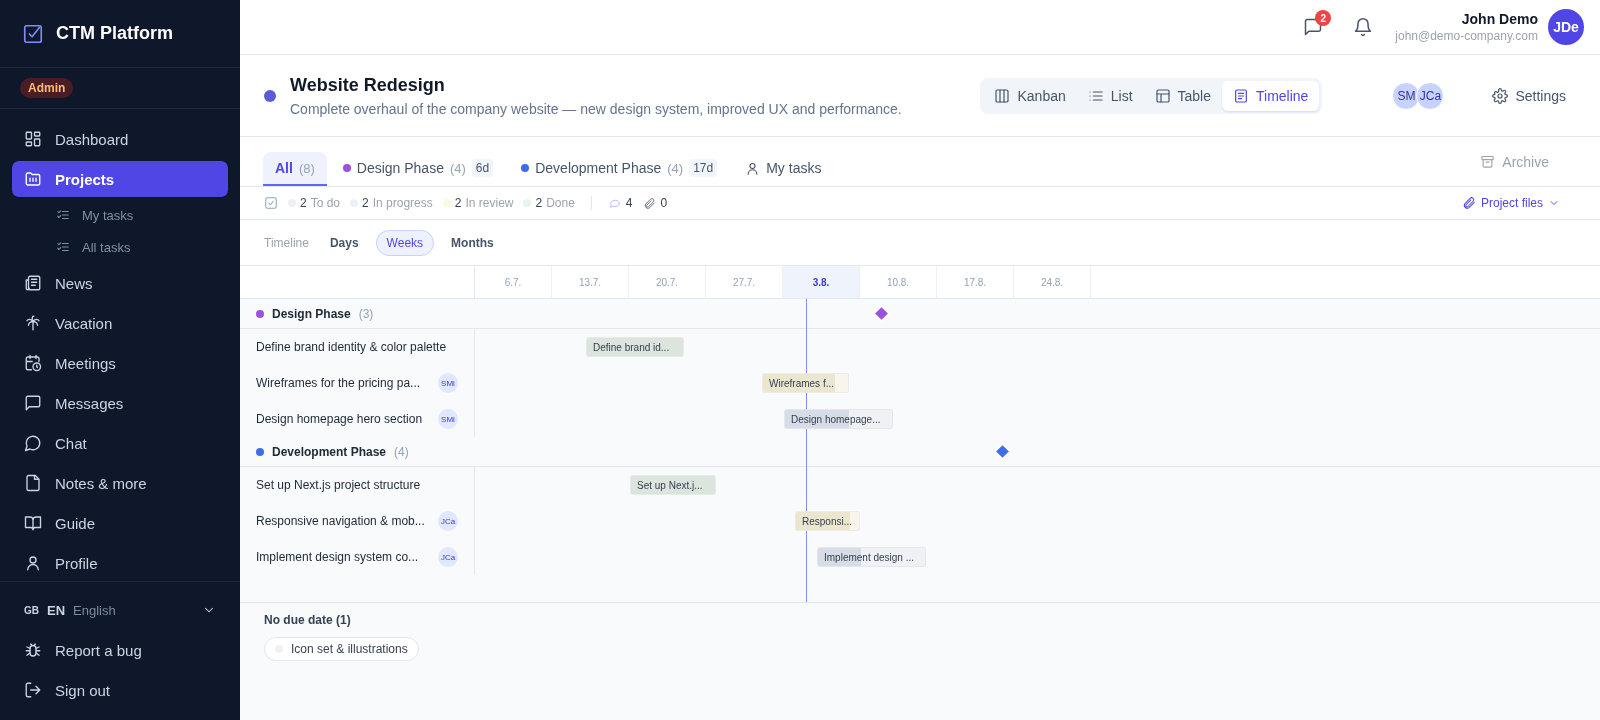 The image size is (1600, 720). What do you see at coordinates (598, 168) in the screenshot?
I see `tab-label: Development Phase` at bounding box center [598, 168].